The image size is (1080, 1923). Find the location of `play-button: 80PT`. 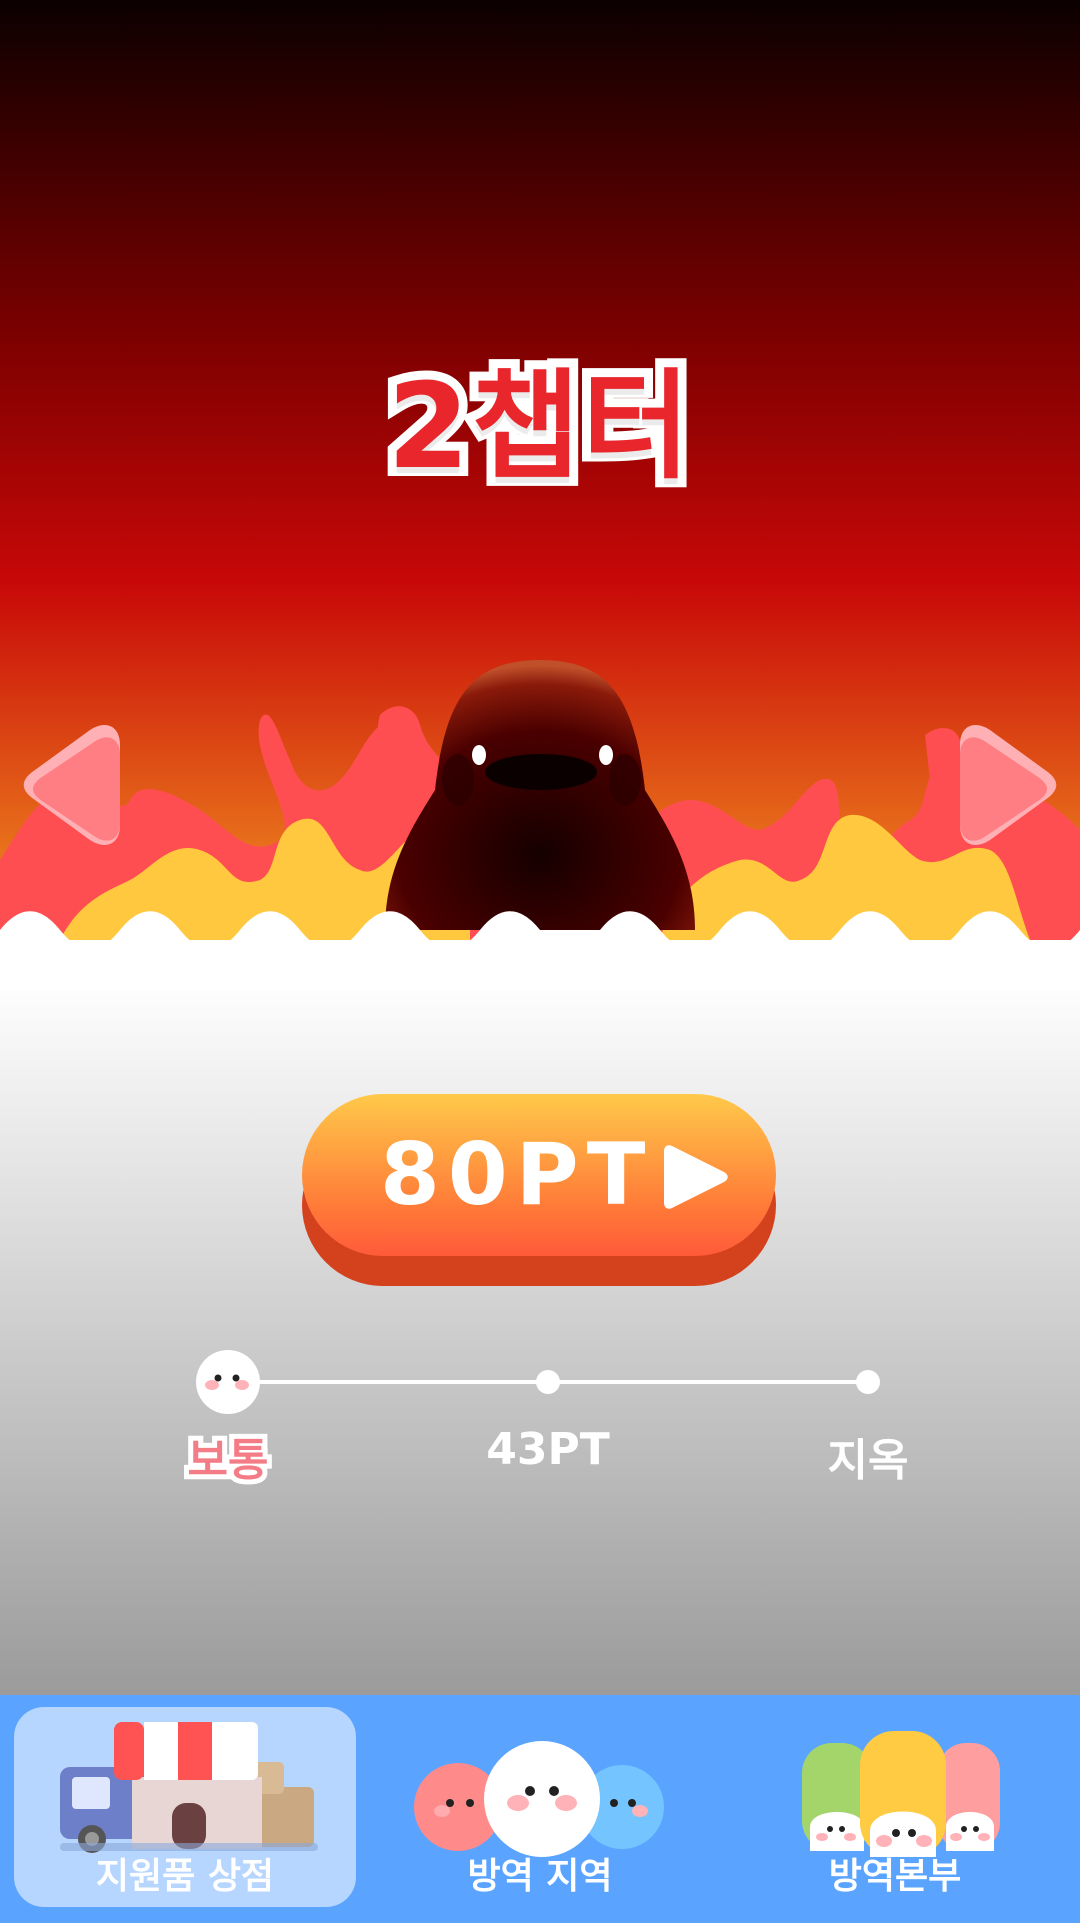

play-button: 80PT is located at coordinates (539, 1190).